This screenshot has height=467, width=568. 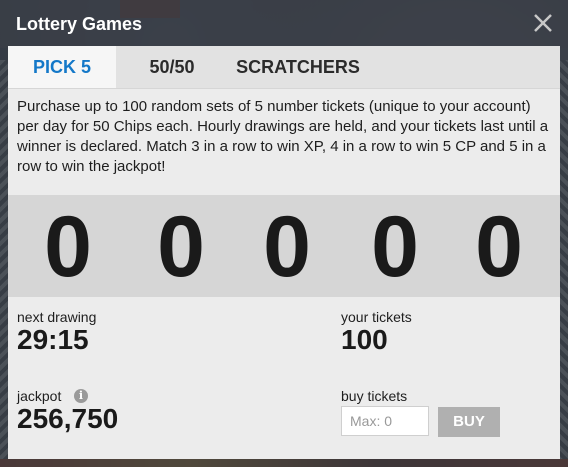 I want to click on tab-bar: PICK 5 50/50 SCRATCHERS, so click(x=284, y=67).